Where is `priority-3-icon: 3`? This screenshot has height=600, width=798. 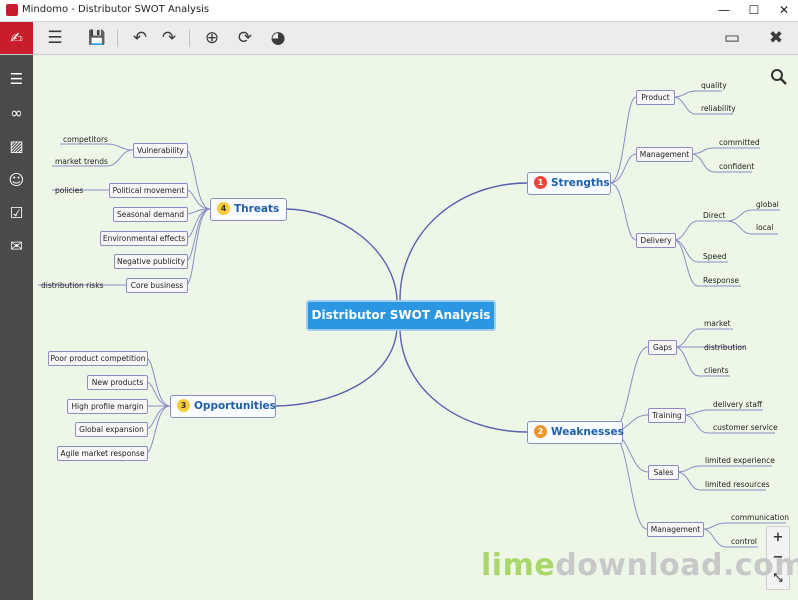 priority-3-icon: 3 is located at coordinates (183, 405).